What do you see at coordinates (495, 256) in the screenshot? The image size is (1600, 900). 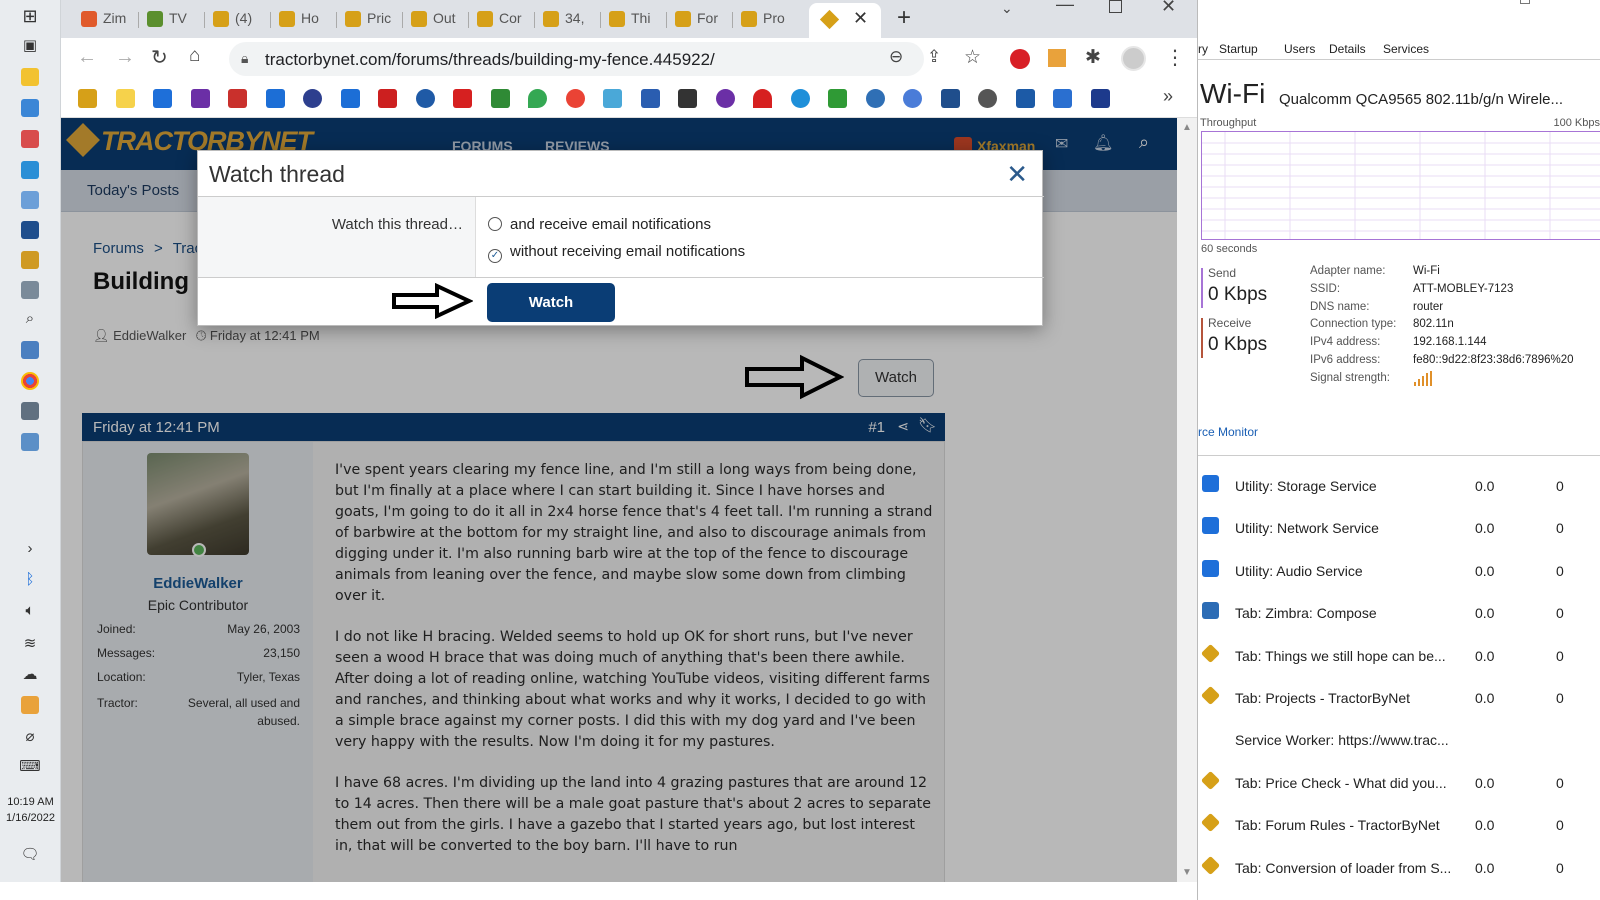 I see `radio-checked-icon: ✓` at bounding box center [495, 256].